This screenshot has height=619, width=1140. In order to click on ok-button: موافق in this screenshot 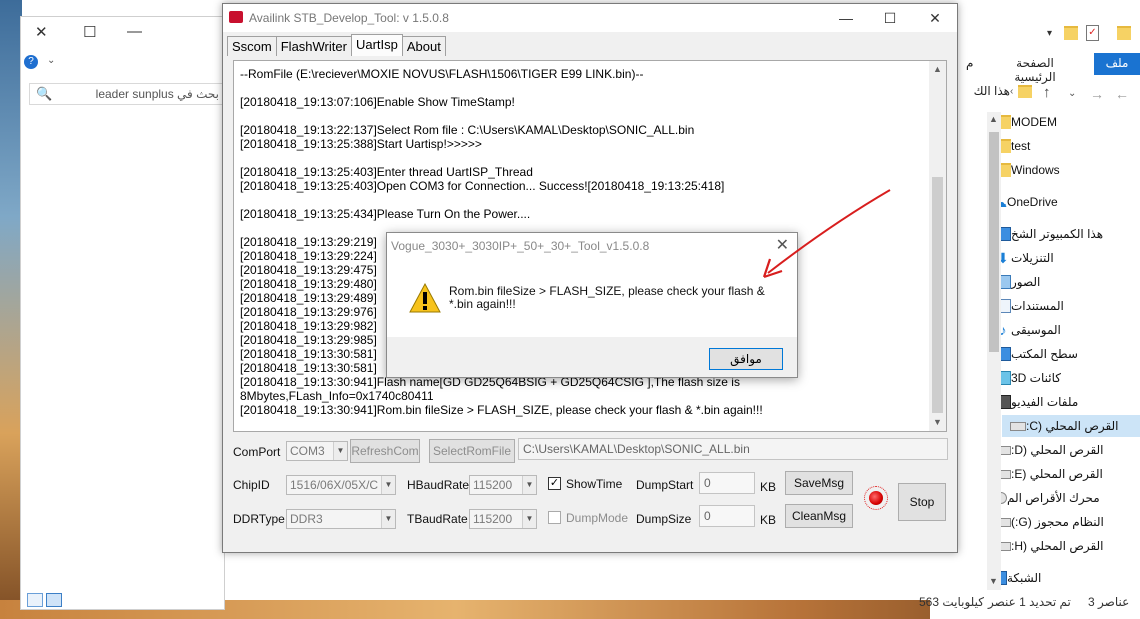, I will do `click(746, 359)`.